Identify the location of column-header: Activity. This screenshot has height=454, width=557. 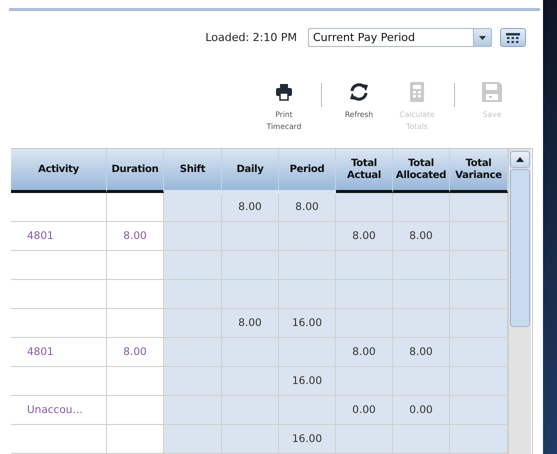
(59, 171).